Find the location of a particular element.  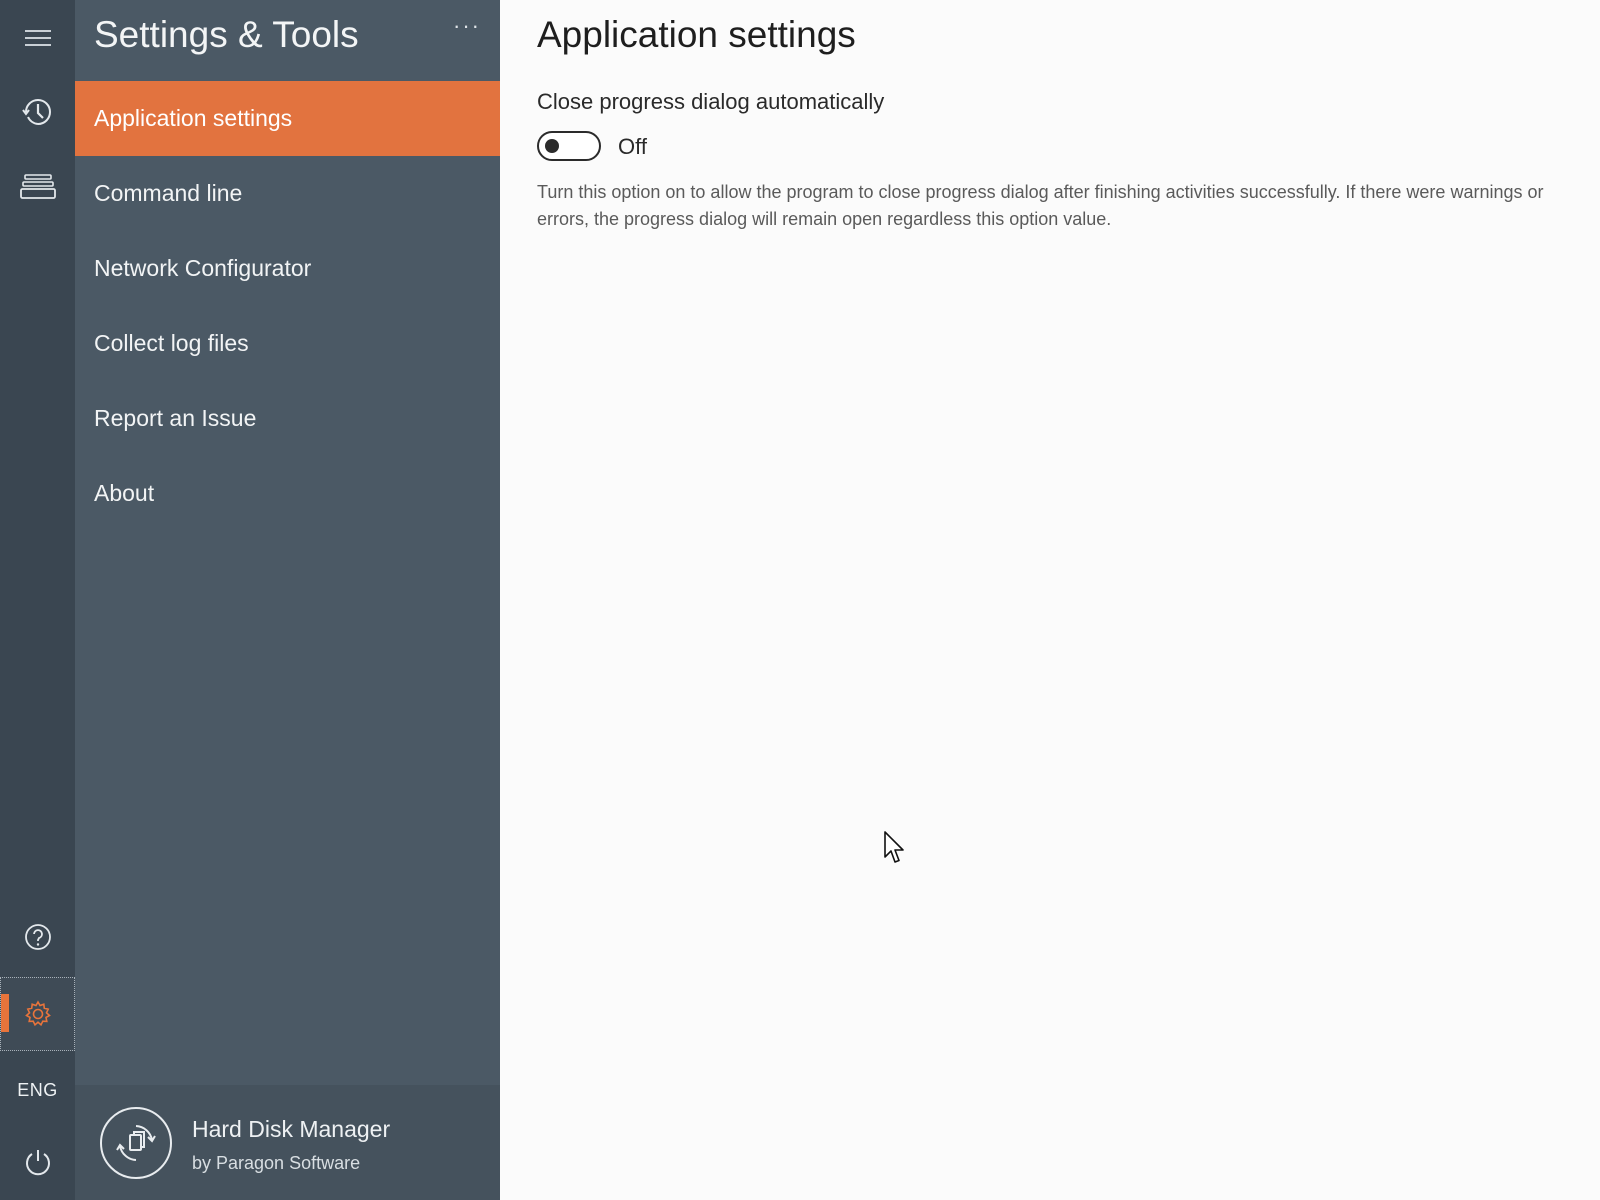

nav-item-command-line: Command line is located at coordinates (287, 193).